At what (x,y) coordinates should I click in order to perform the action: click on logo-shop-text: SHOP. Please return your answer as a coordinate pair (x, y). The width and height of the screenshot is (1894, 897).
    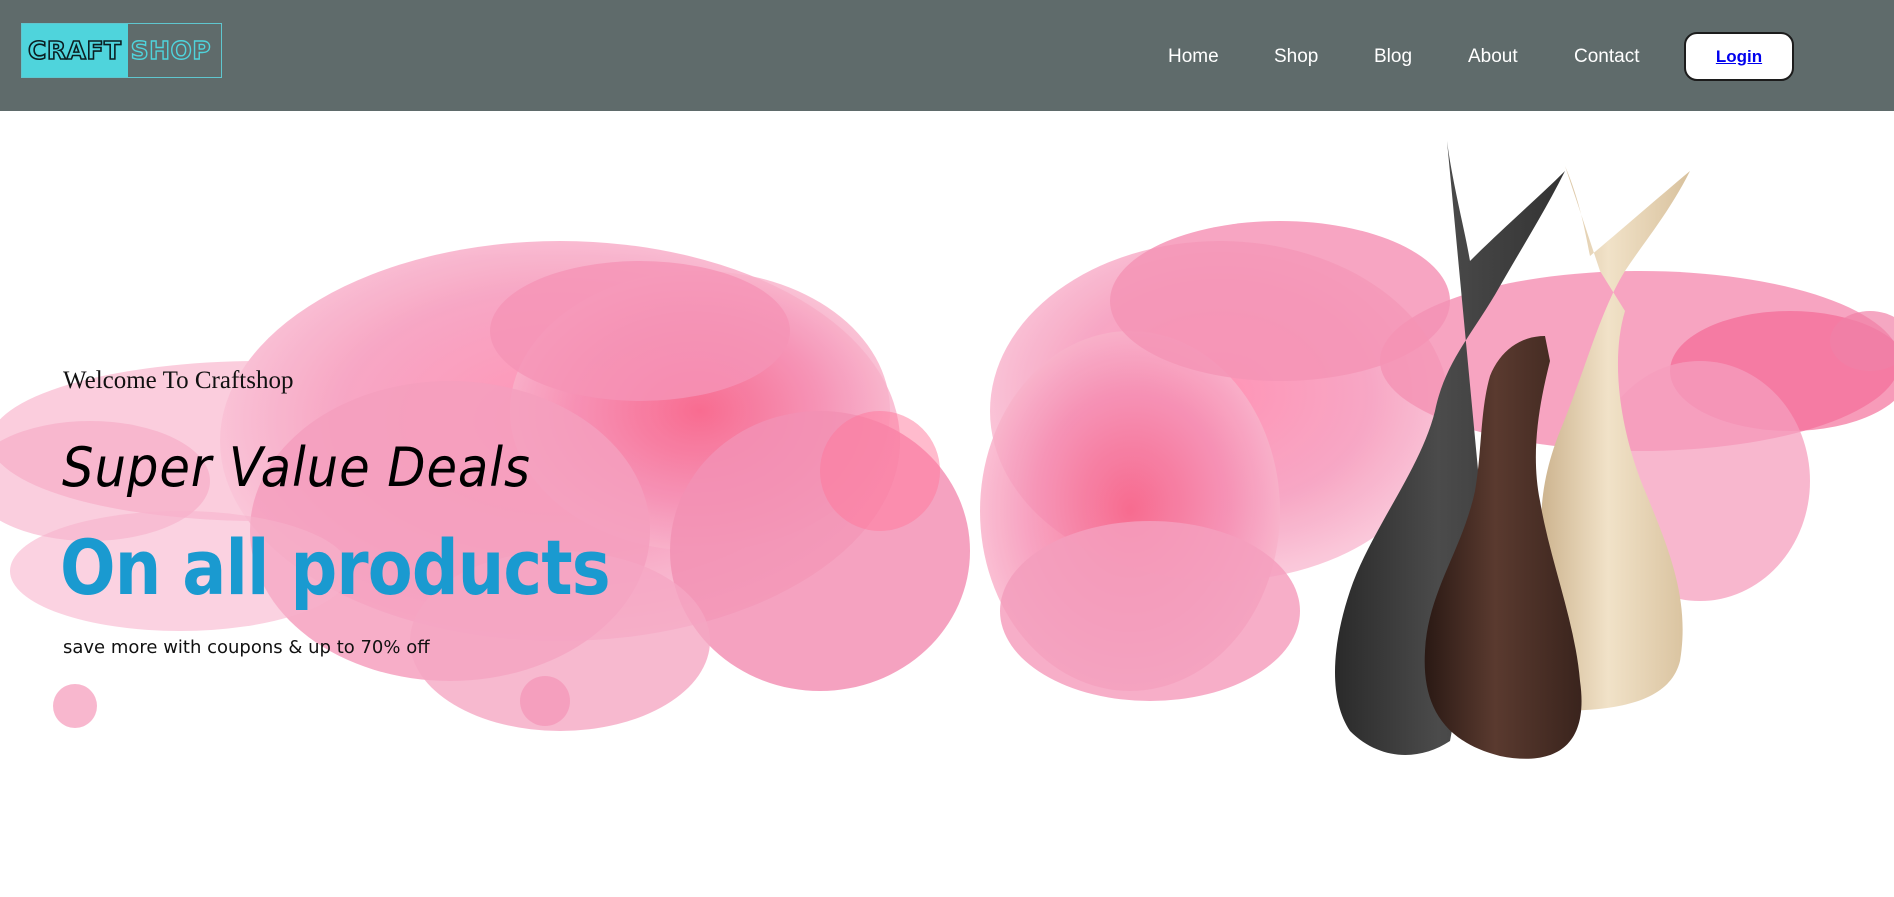
    Looking at the image, I should click on (171, 50).